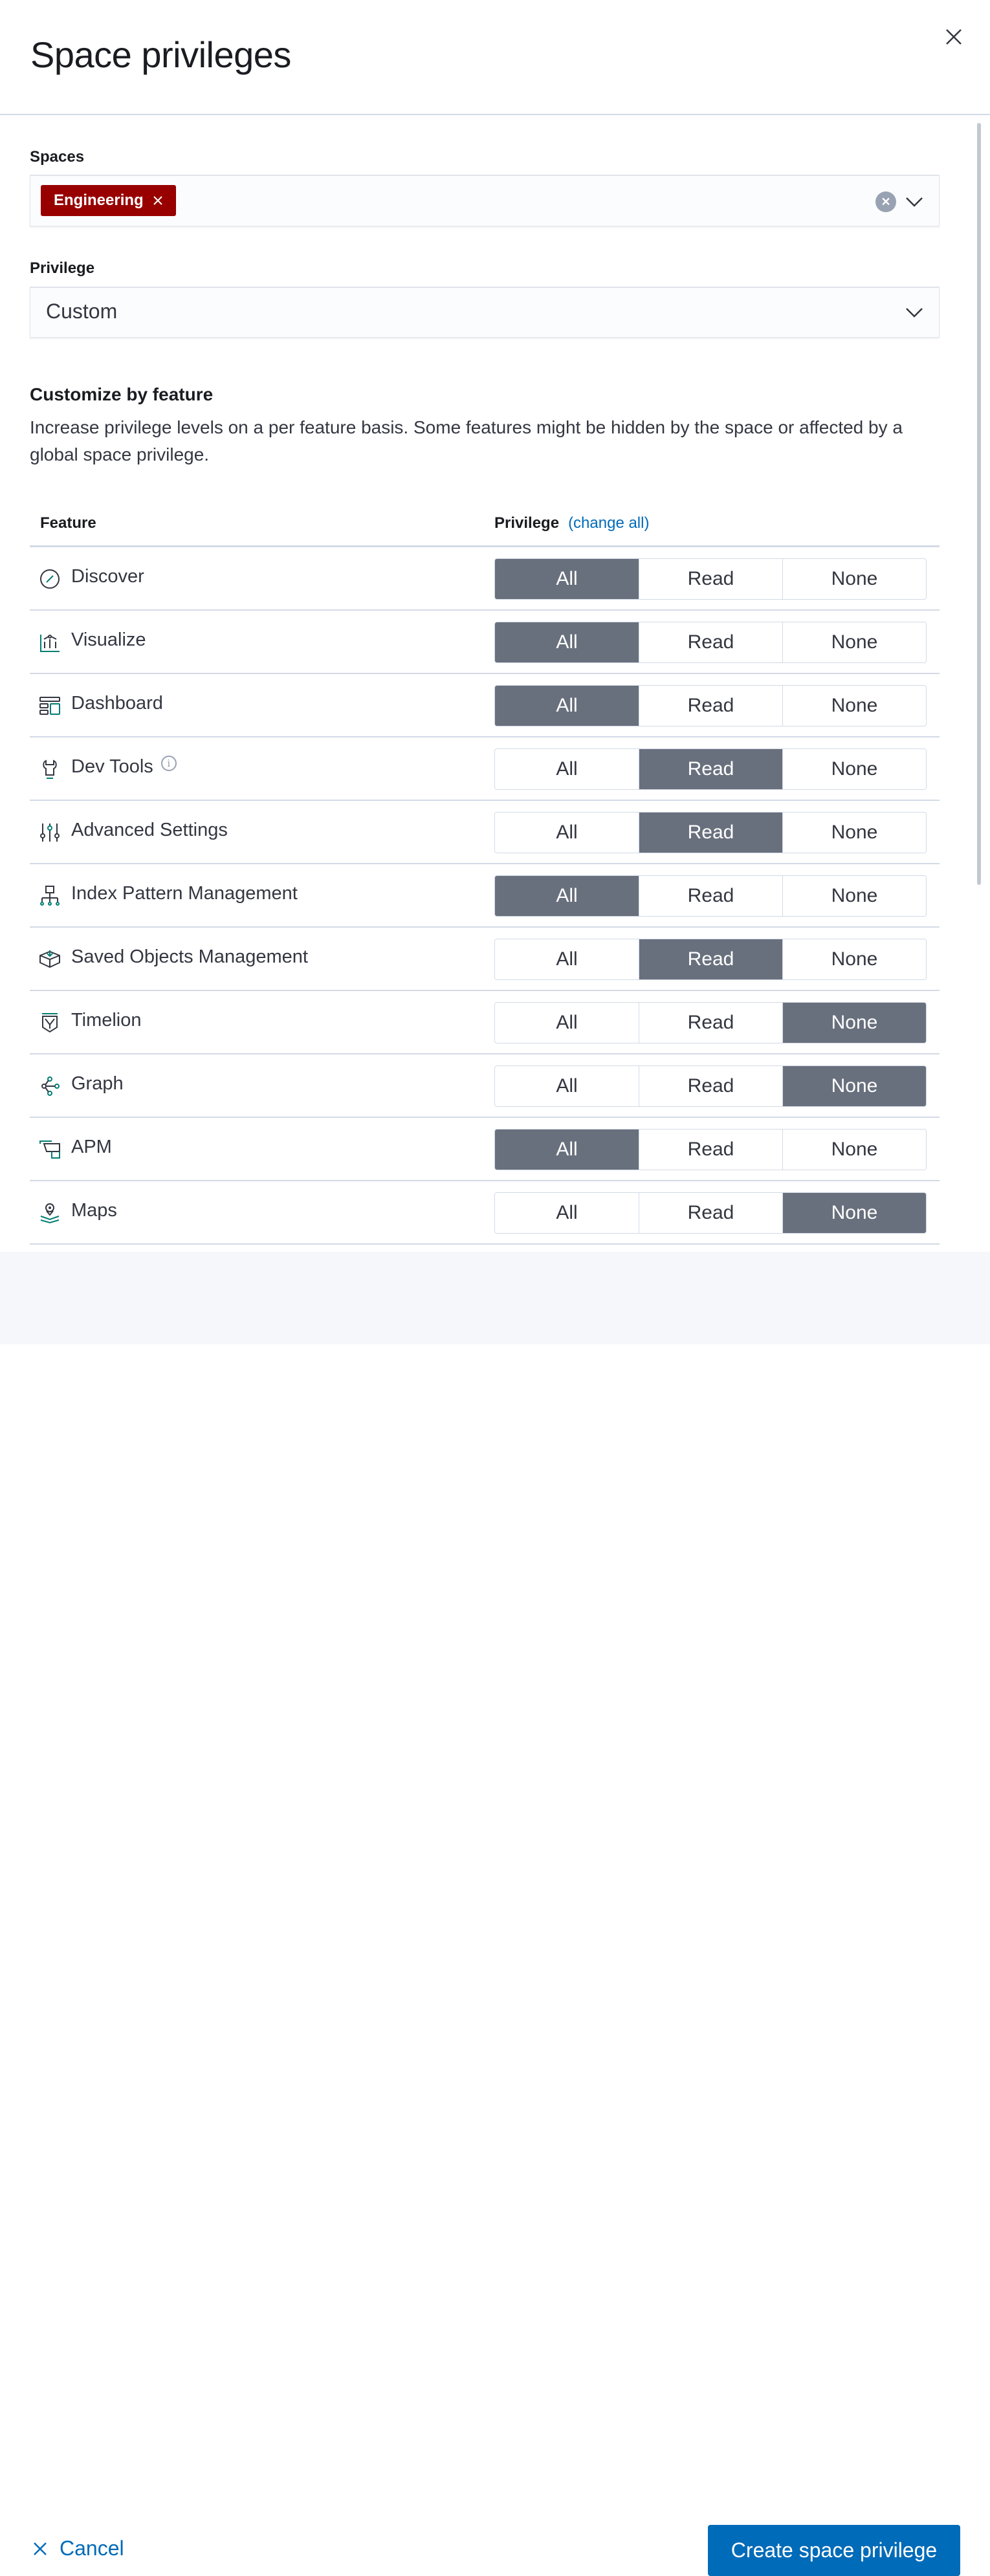  I want to click on feature-name: Timelion, so click(106, 1020).